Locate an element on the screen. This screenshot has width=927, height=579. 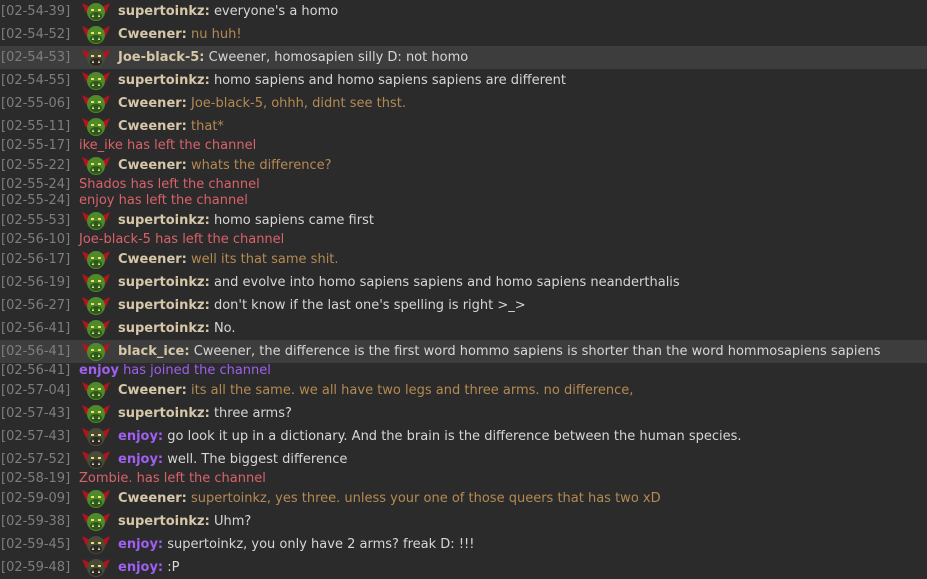
message-body: Cweener: whats the difference? is located at coordinates (224, 165).